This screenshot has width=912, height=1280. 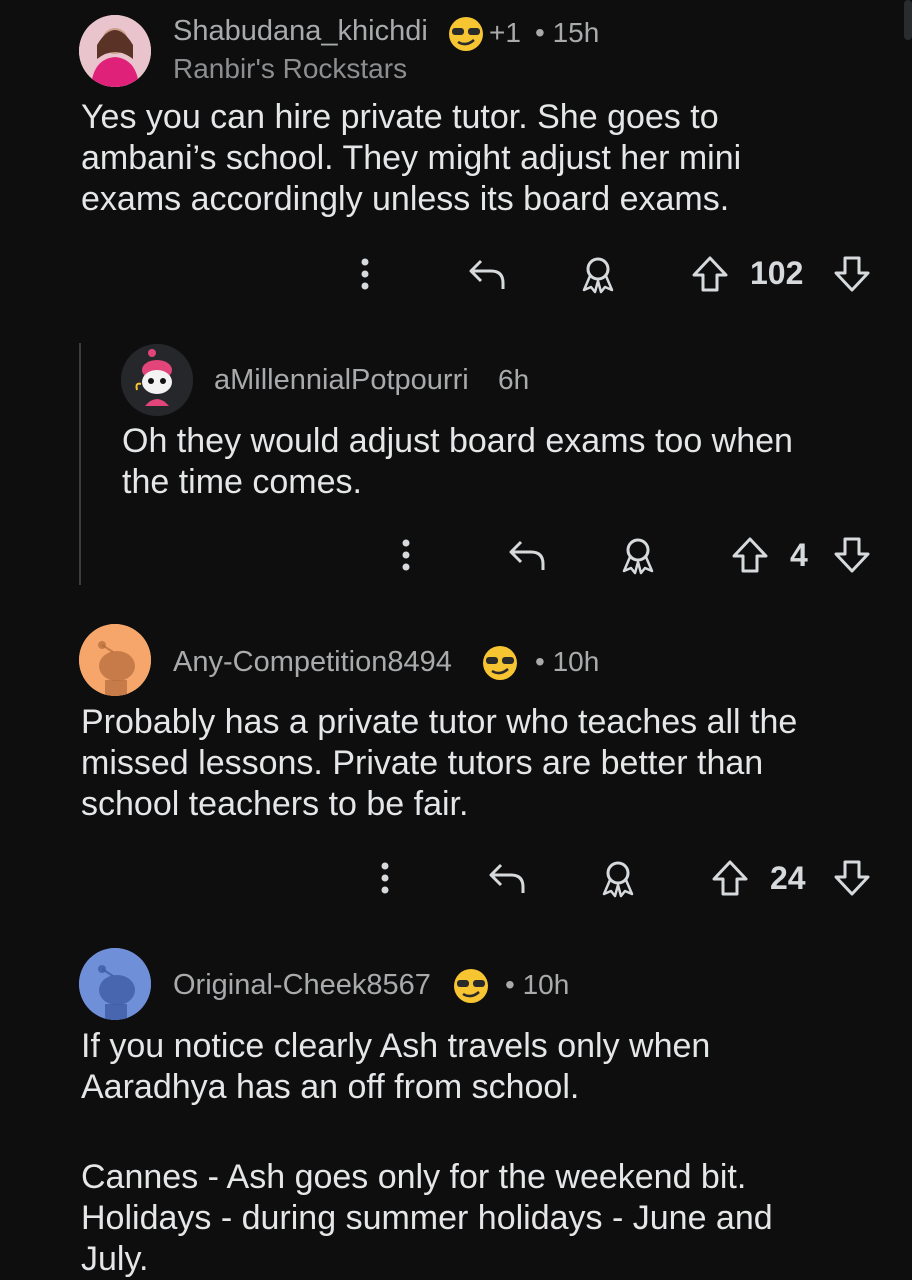 I want to click on vote-count: 4, so click(x=799, y=555).